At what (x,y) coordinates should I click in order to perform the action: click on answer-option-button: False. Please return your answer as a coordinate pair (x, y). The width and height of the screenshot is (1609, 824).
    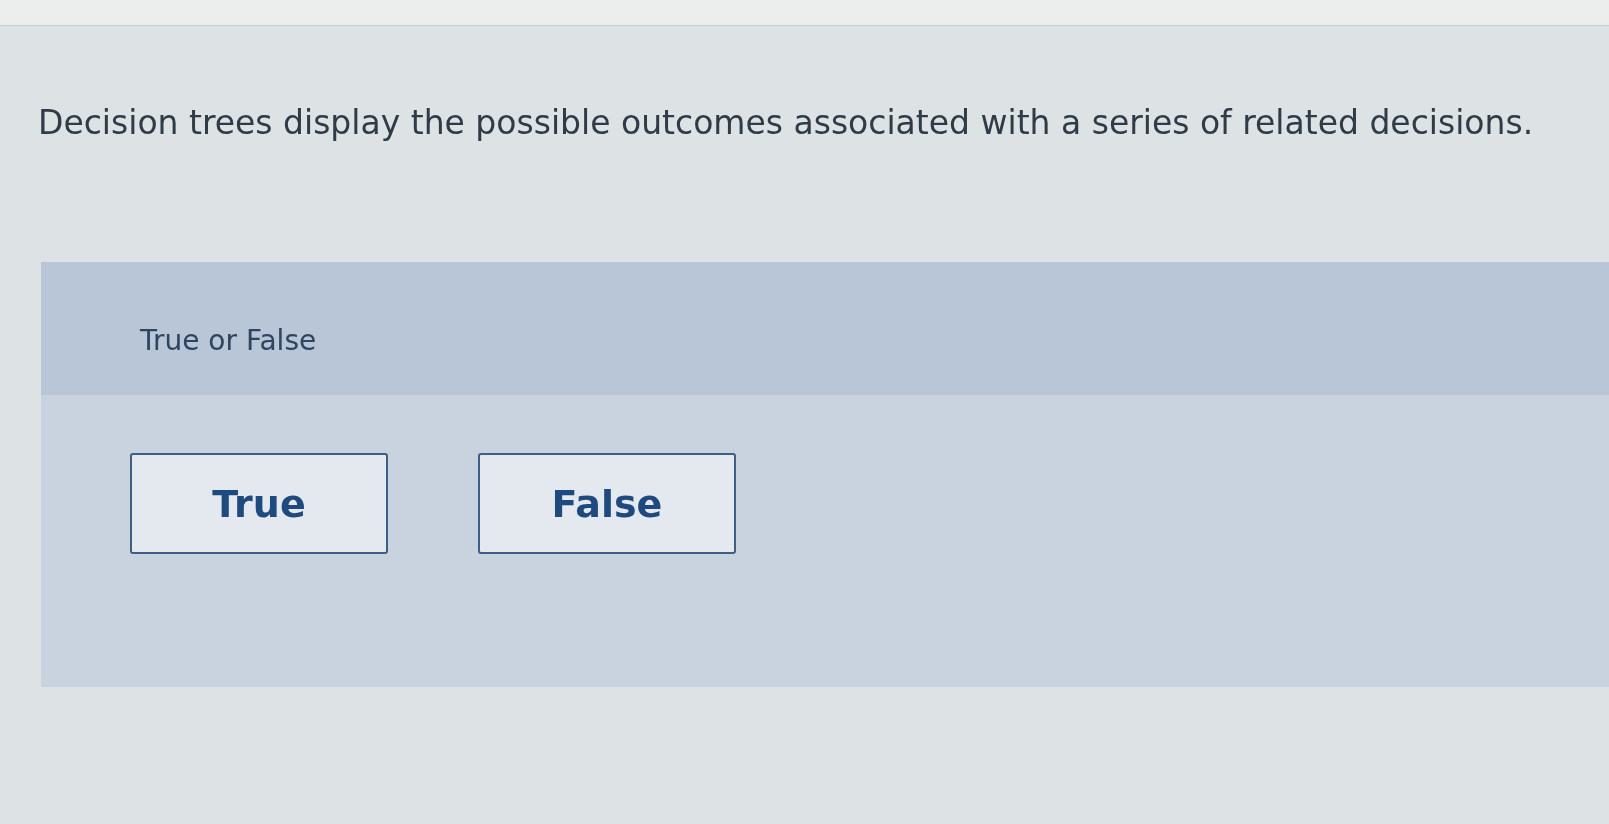
    Looking at the image, I should click on (607, 503).